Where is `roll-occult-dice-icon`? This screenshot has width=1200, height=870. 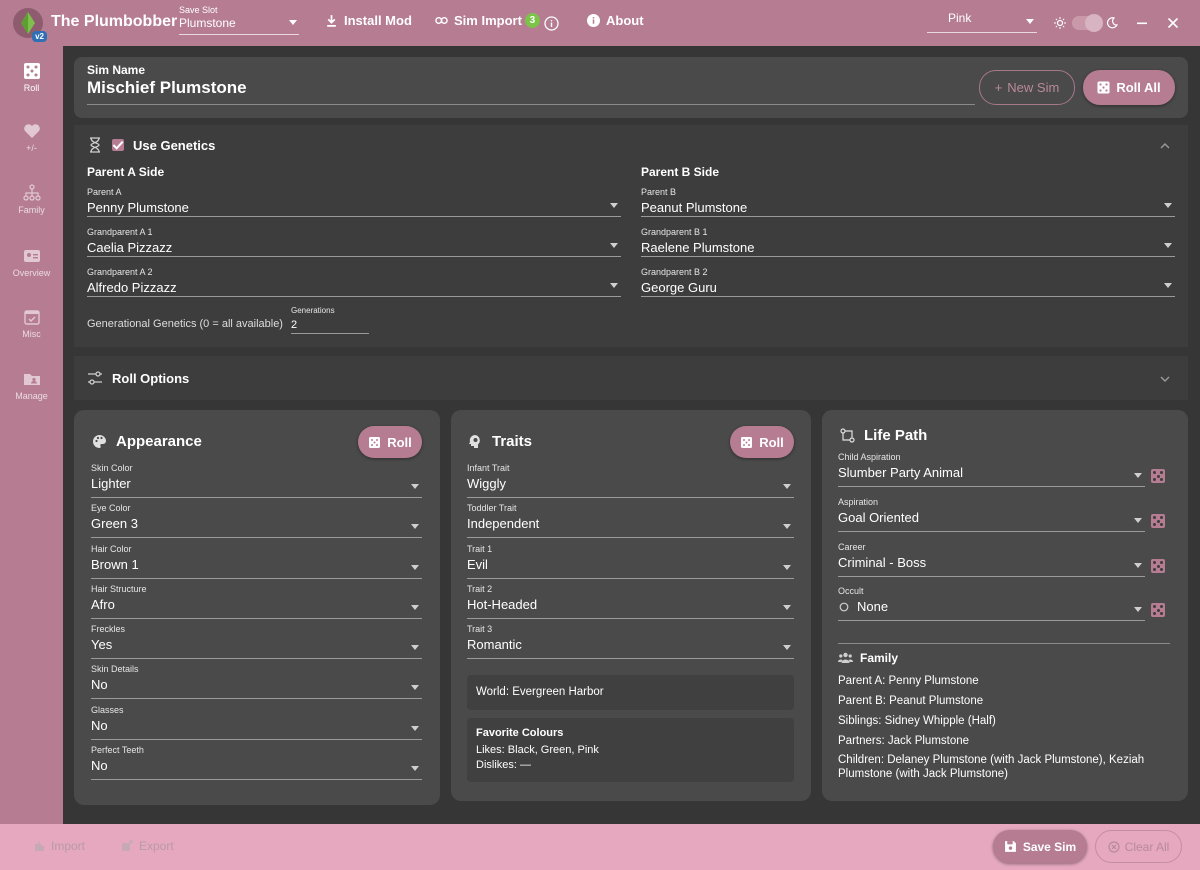
roll-occult-dice-icon is located at coordinates (1158, 610).